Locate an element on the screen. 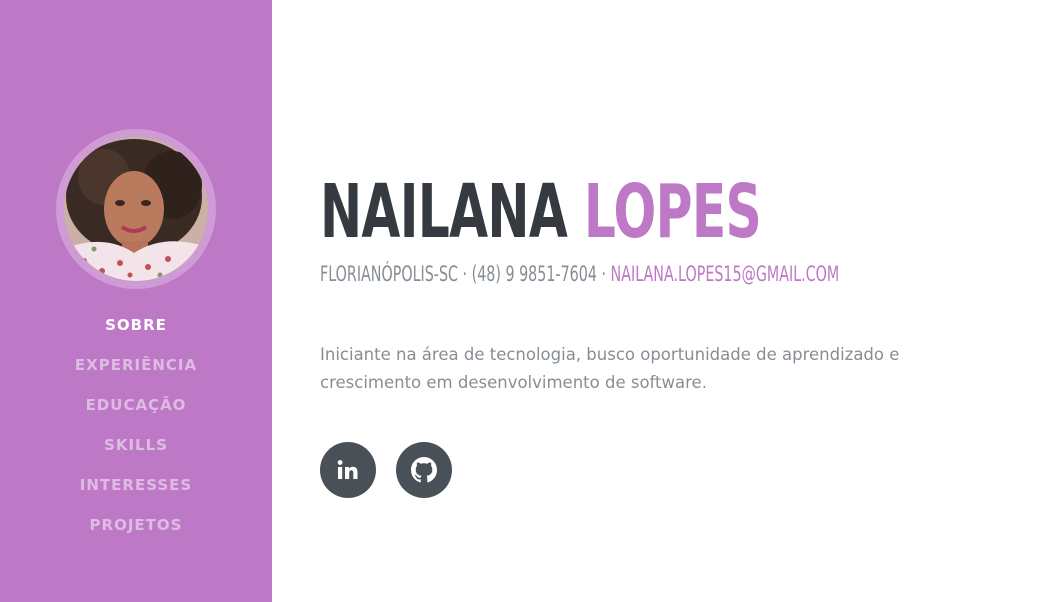 Image resolution: width=1041 pixels, height=602 pixels. linkedin-button is located at coordinates (348, 470).